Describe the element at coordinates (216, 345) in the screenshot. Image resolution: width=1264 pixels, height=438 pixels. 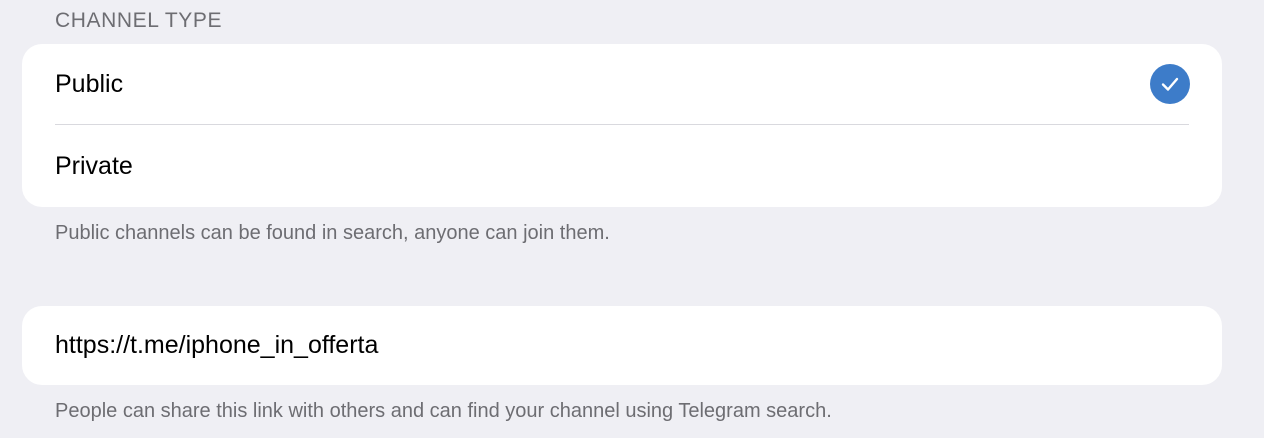
I see `channel-link-field: https://t.me/iphone_in_offerta` at that location.